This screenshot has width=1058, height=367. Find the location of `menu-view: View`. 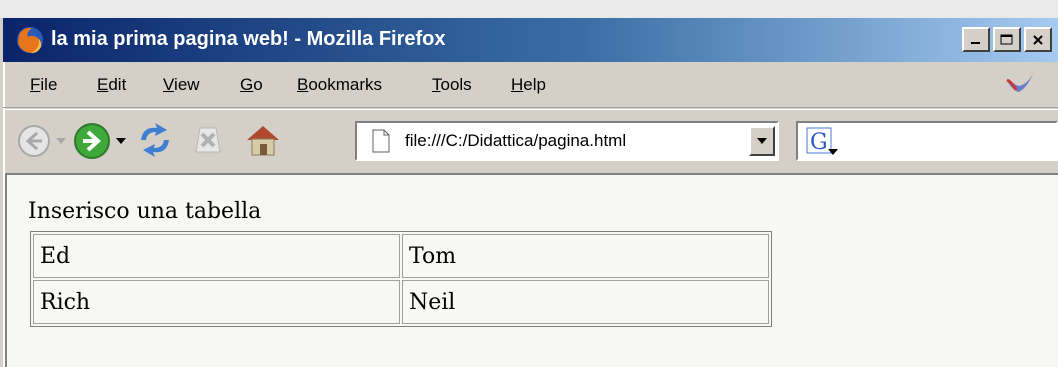

menu-view: View is located at coordinates (181, 85).